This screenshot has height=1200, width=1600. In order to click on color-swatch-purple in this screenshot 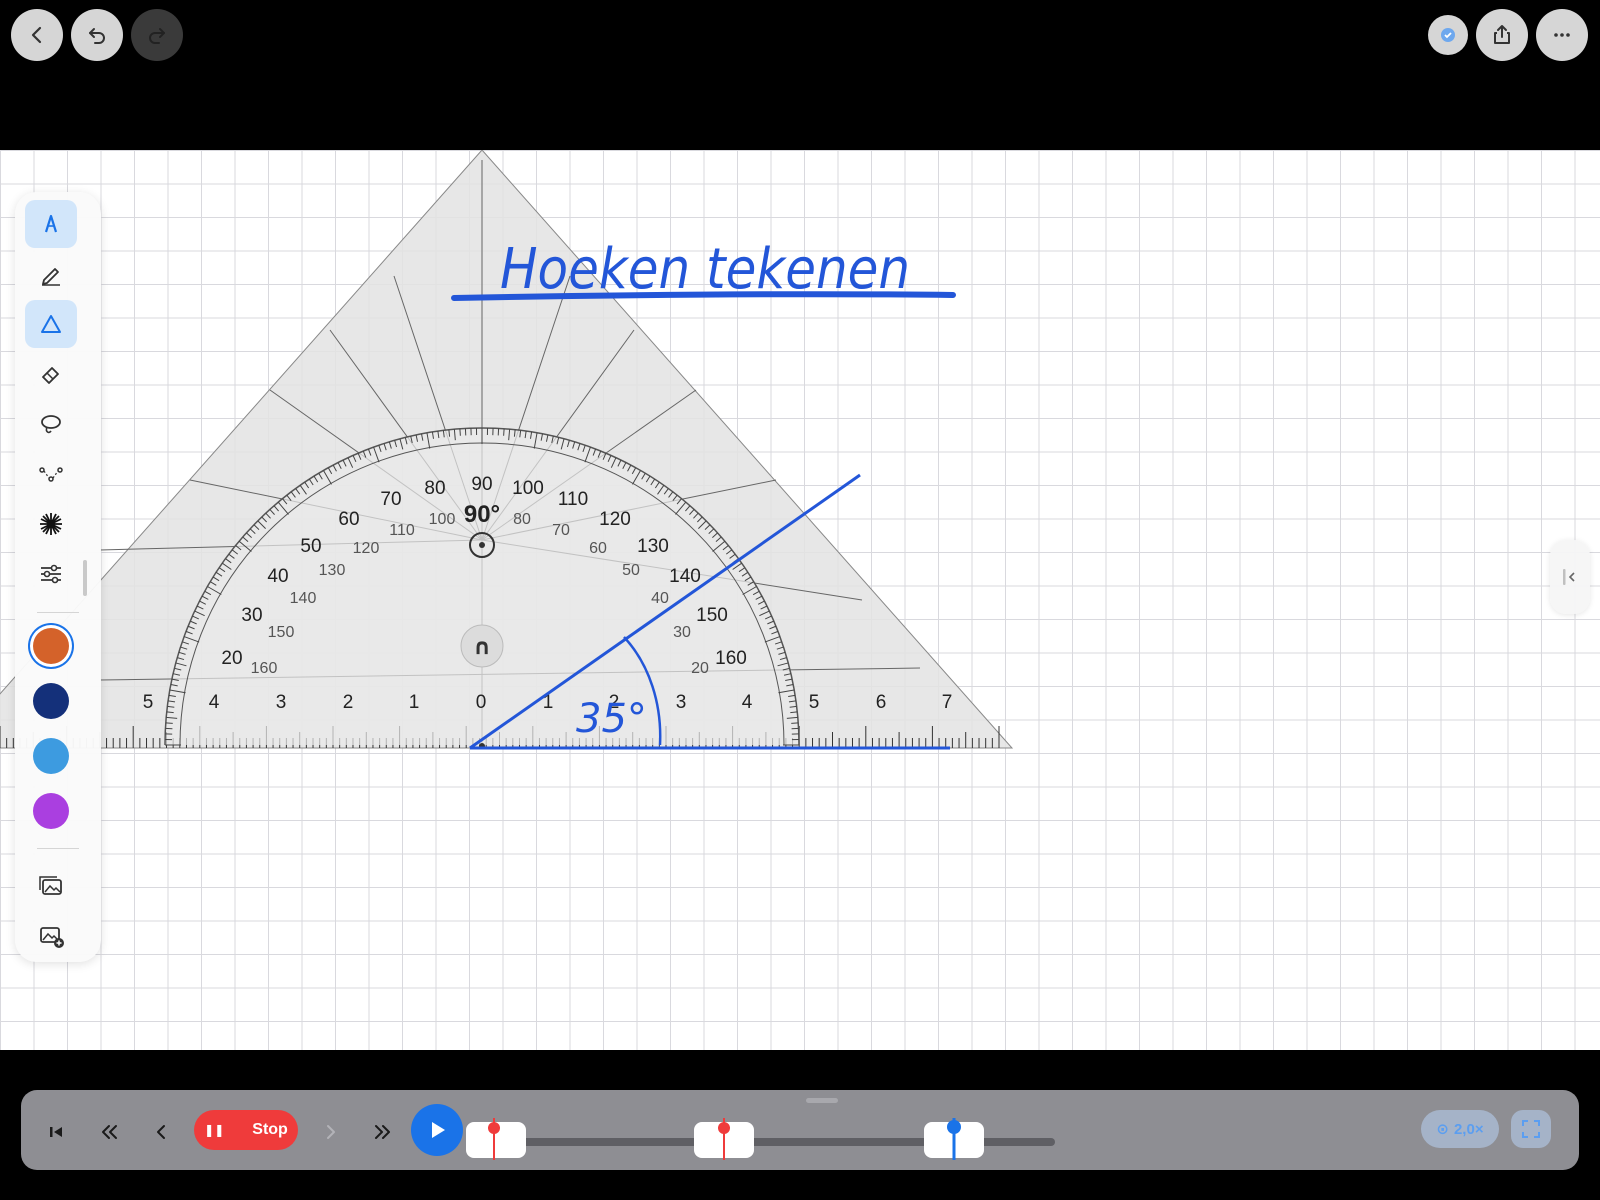, I will do `click(51, 811)`.